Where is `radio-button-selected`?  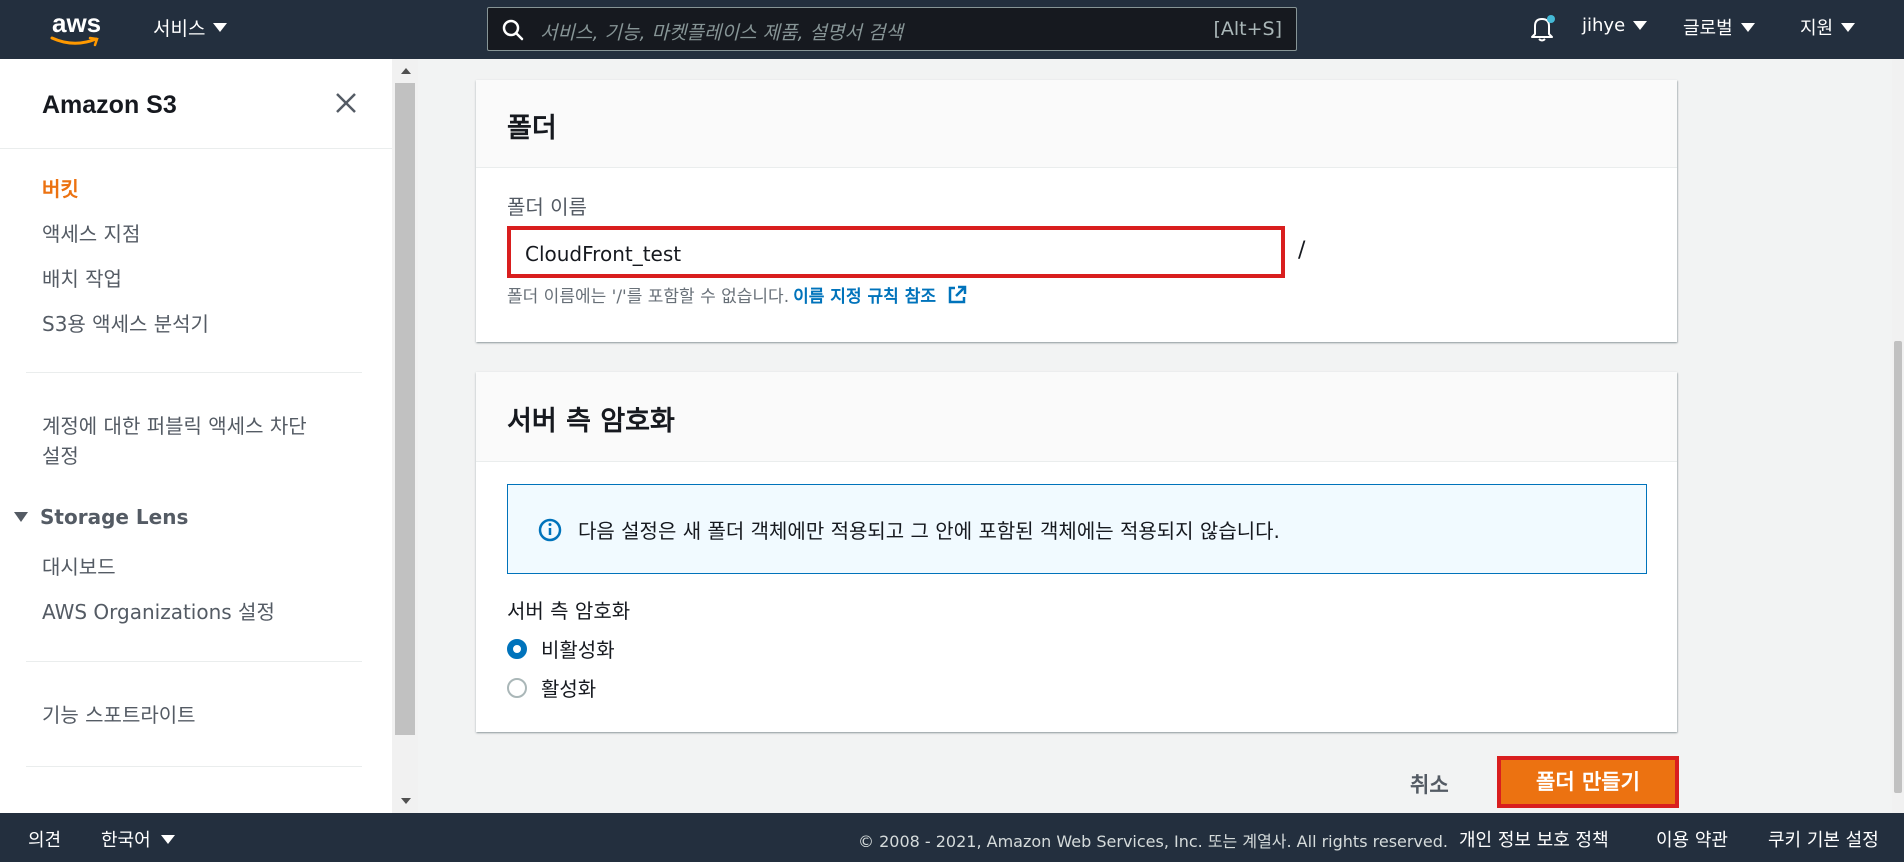
radio-button-selected is located at coordinates (517, 648).